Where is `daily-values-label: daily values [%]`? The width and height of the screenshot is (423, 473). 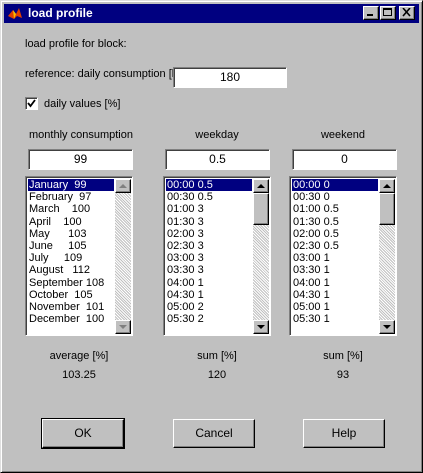
daily-values-label: daily values [%] is located at coordinates (82, 104).